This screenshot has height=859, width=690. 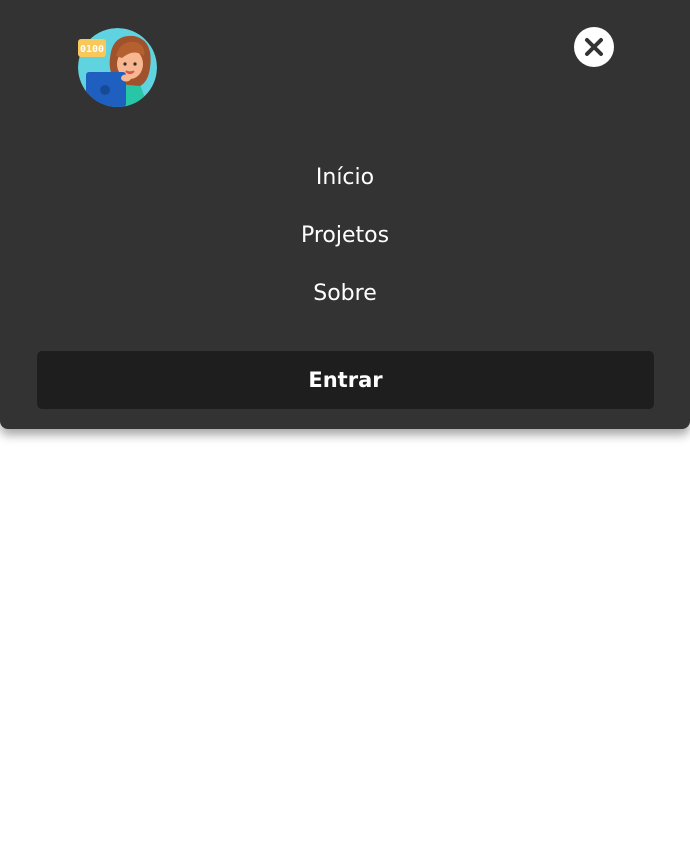 What do you see at coordinates (117, 67) in the screenshot?
I see `developer-avatar-logo-icon: 0100` at bounding box center [117, 67].